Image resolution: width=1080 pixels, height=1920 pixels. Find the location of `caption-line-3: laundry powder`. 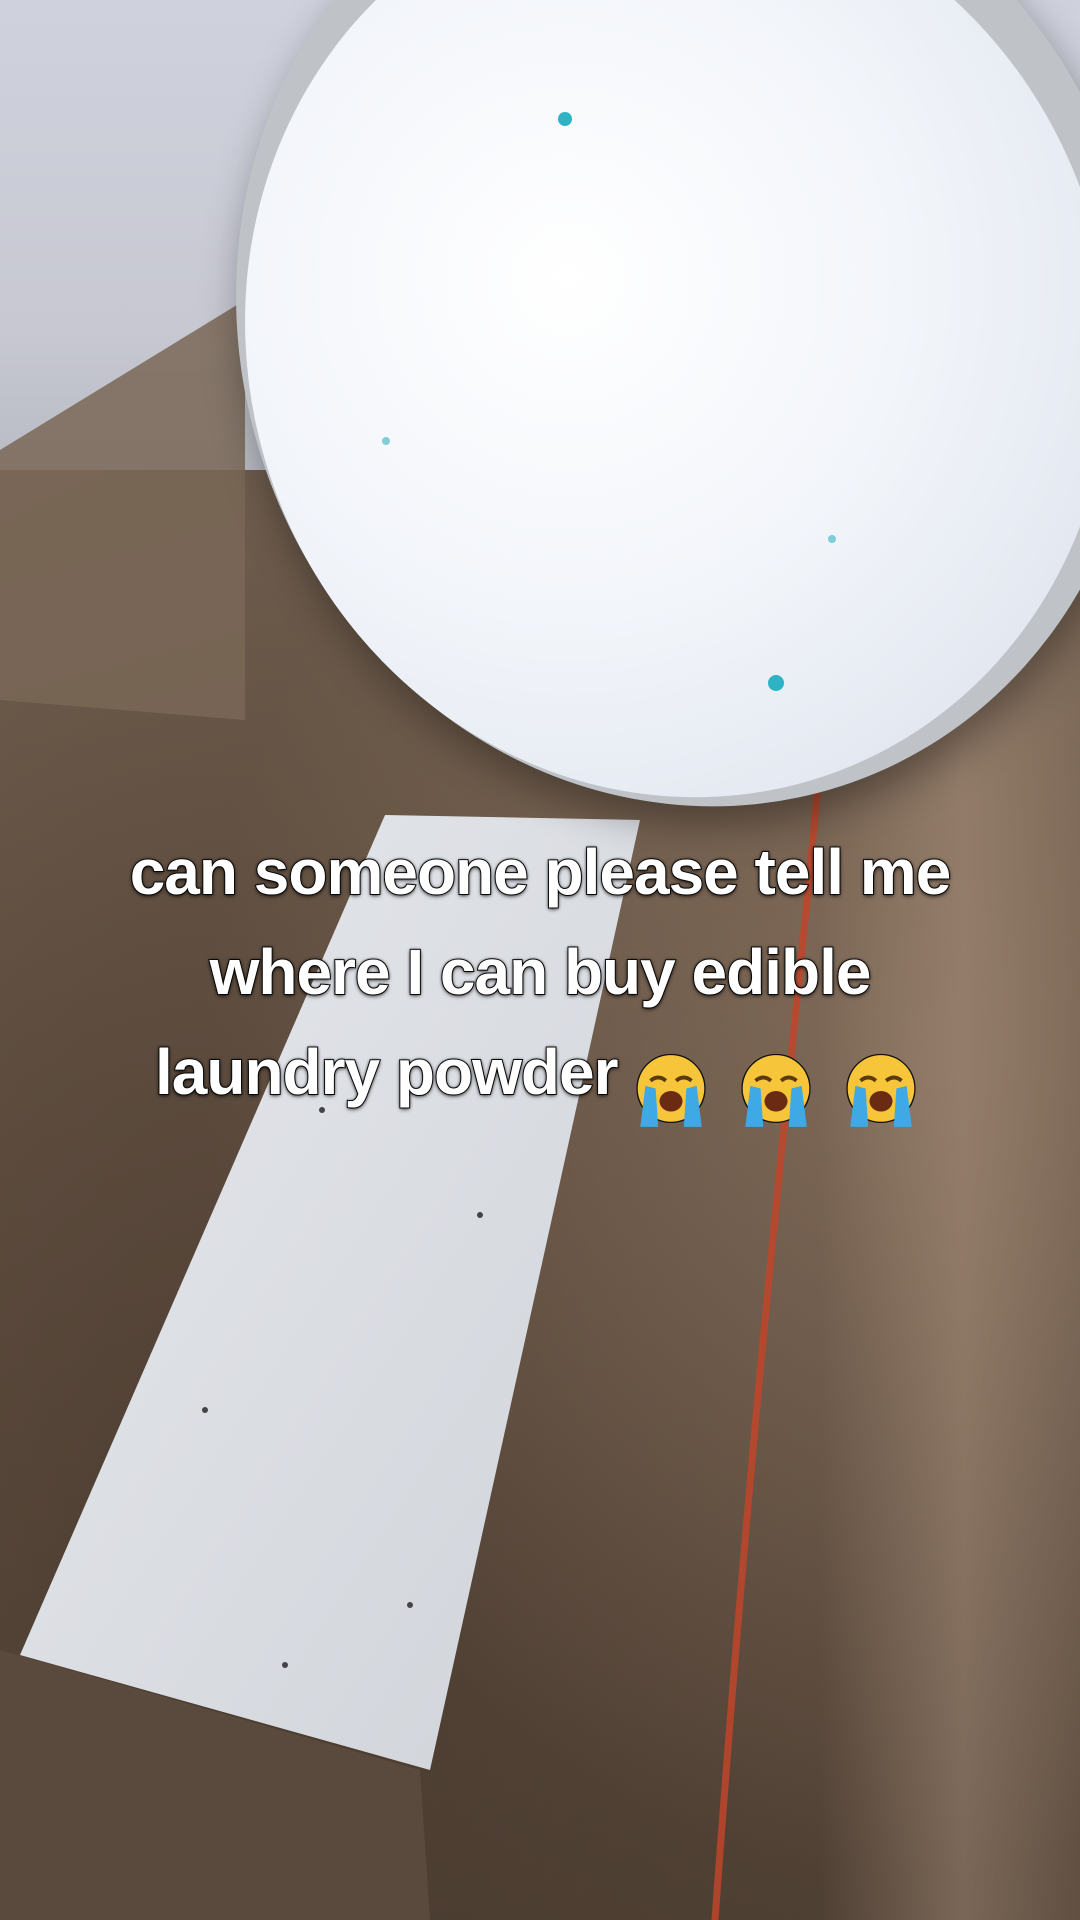

caption-line-3: laundry powder is located at coordinates (540, 1079).